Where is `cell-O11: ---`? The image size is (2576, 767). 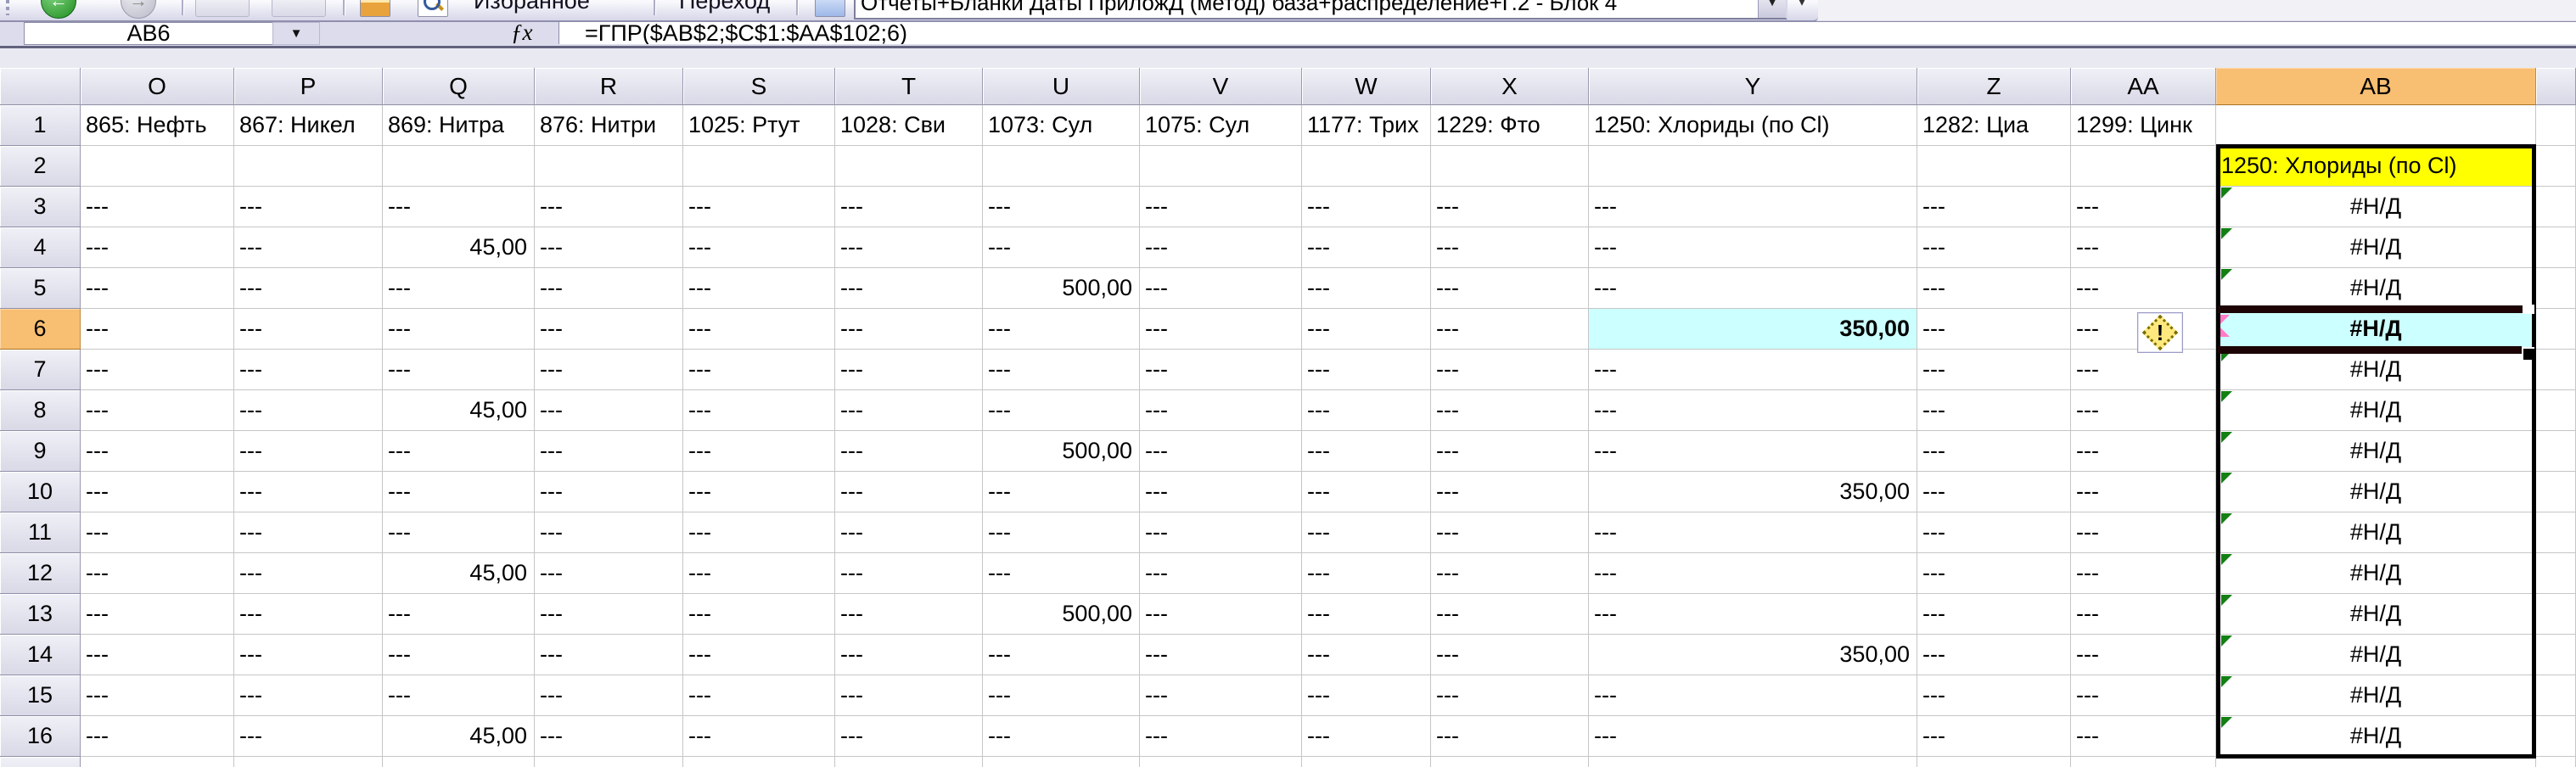
cell-O11: --- is located at coordinates (157, 532).